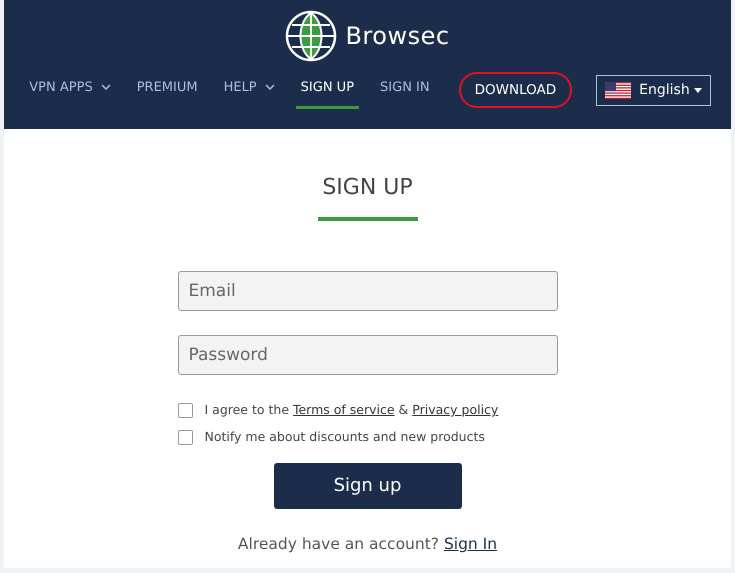 The image size is (735, 573). What do you see at coordinates (698, 90) in the screenshot?
I see `caret-icon` at bounding box center [698, 90].